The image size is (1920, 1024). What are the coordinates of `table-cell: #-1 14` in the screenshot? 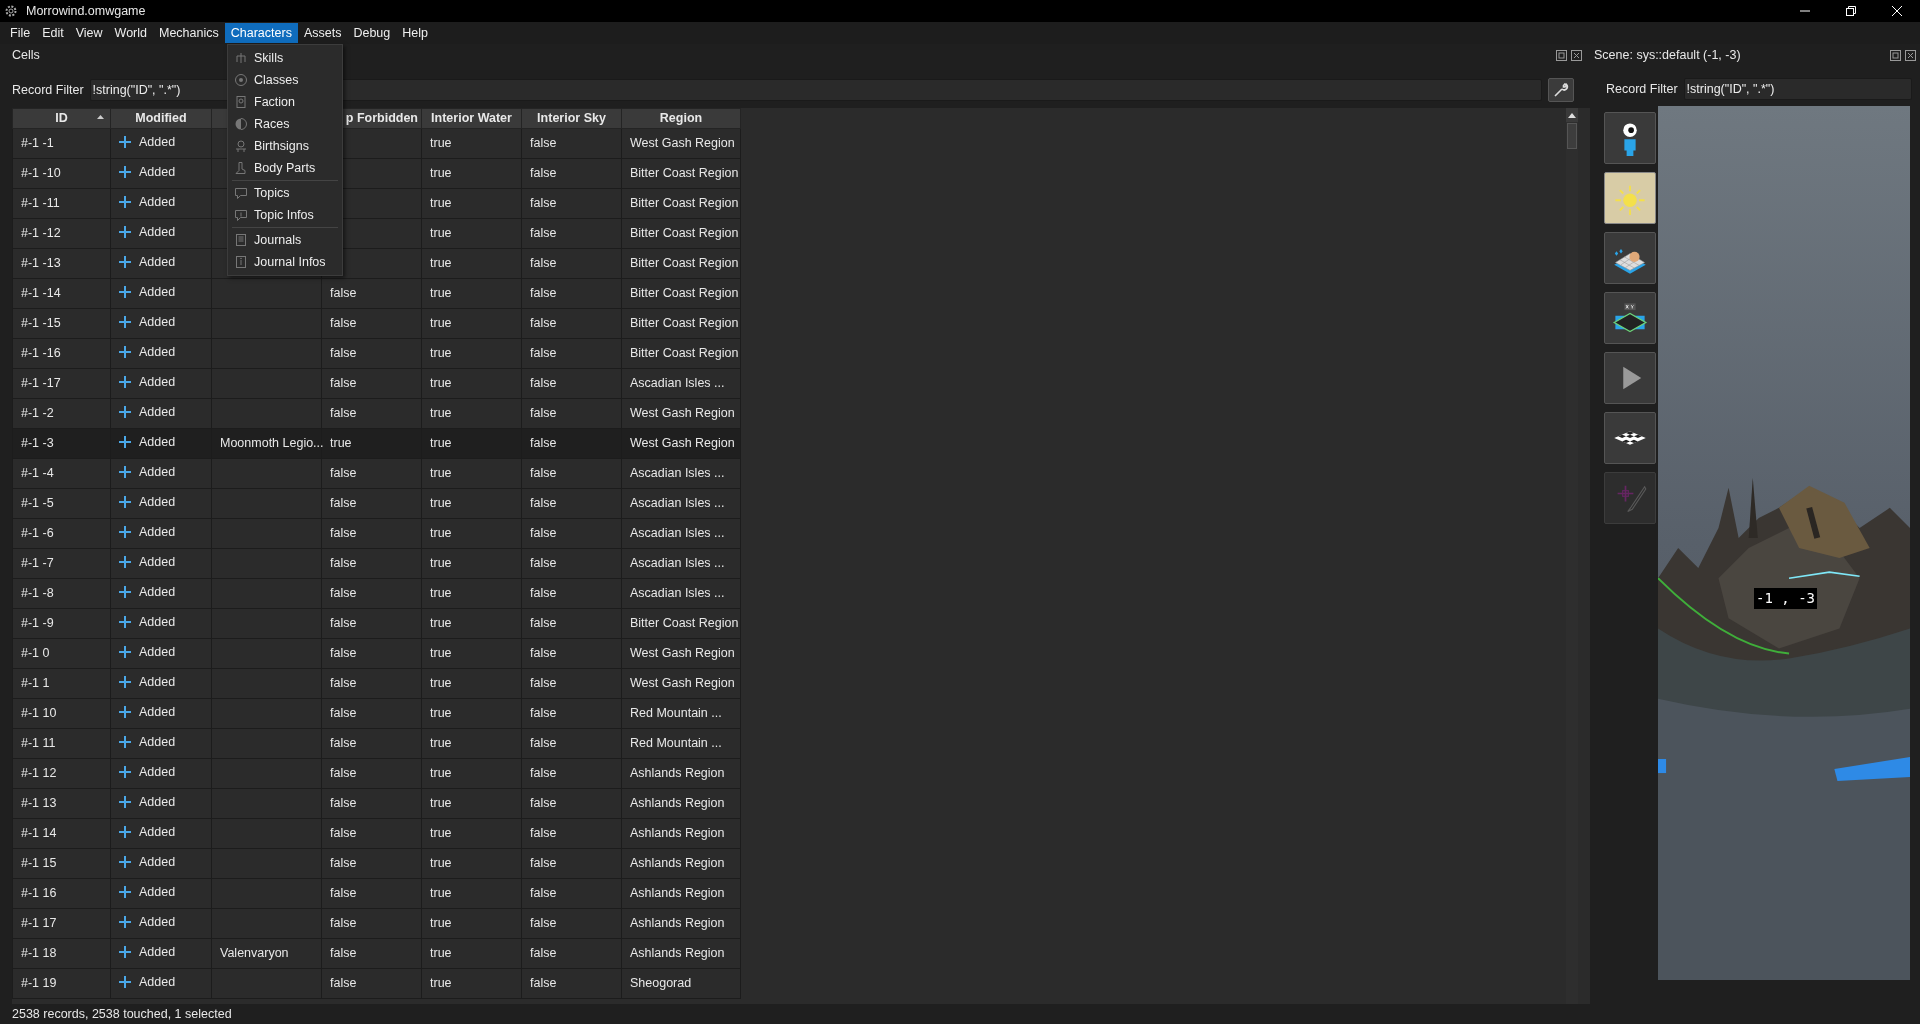 It's located at (61, 833).